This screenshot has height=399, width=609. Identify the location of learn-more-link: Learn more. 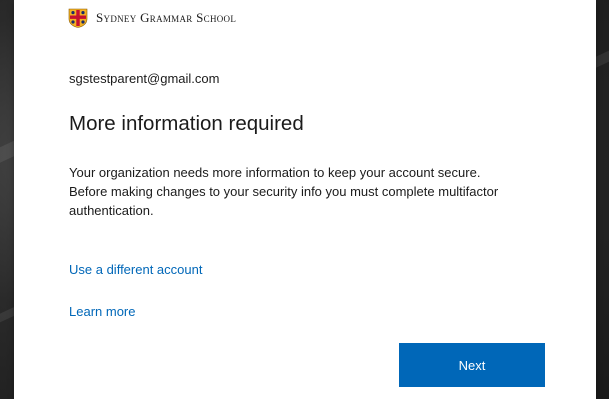
(102, 311).